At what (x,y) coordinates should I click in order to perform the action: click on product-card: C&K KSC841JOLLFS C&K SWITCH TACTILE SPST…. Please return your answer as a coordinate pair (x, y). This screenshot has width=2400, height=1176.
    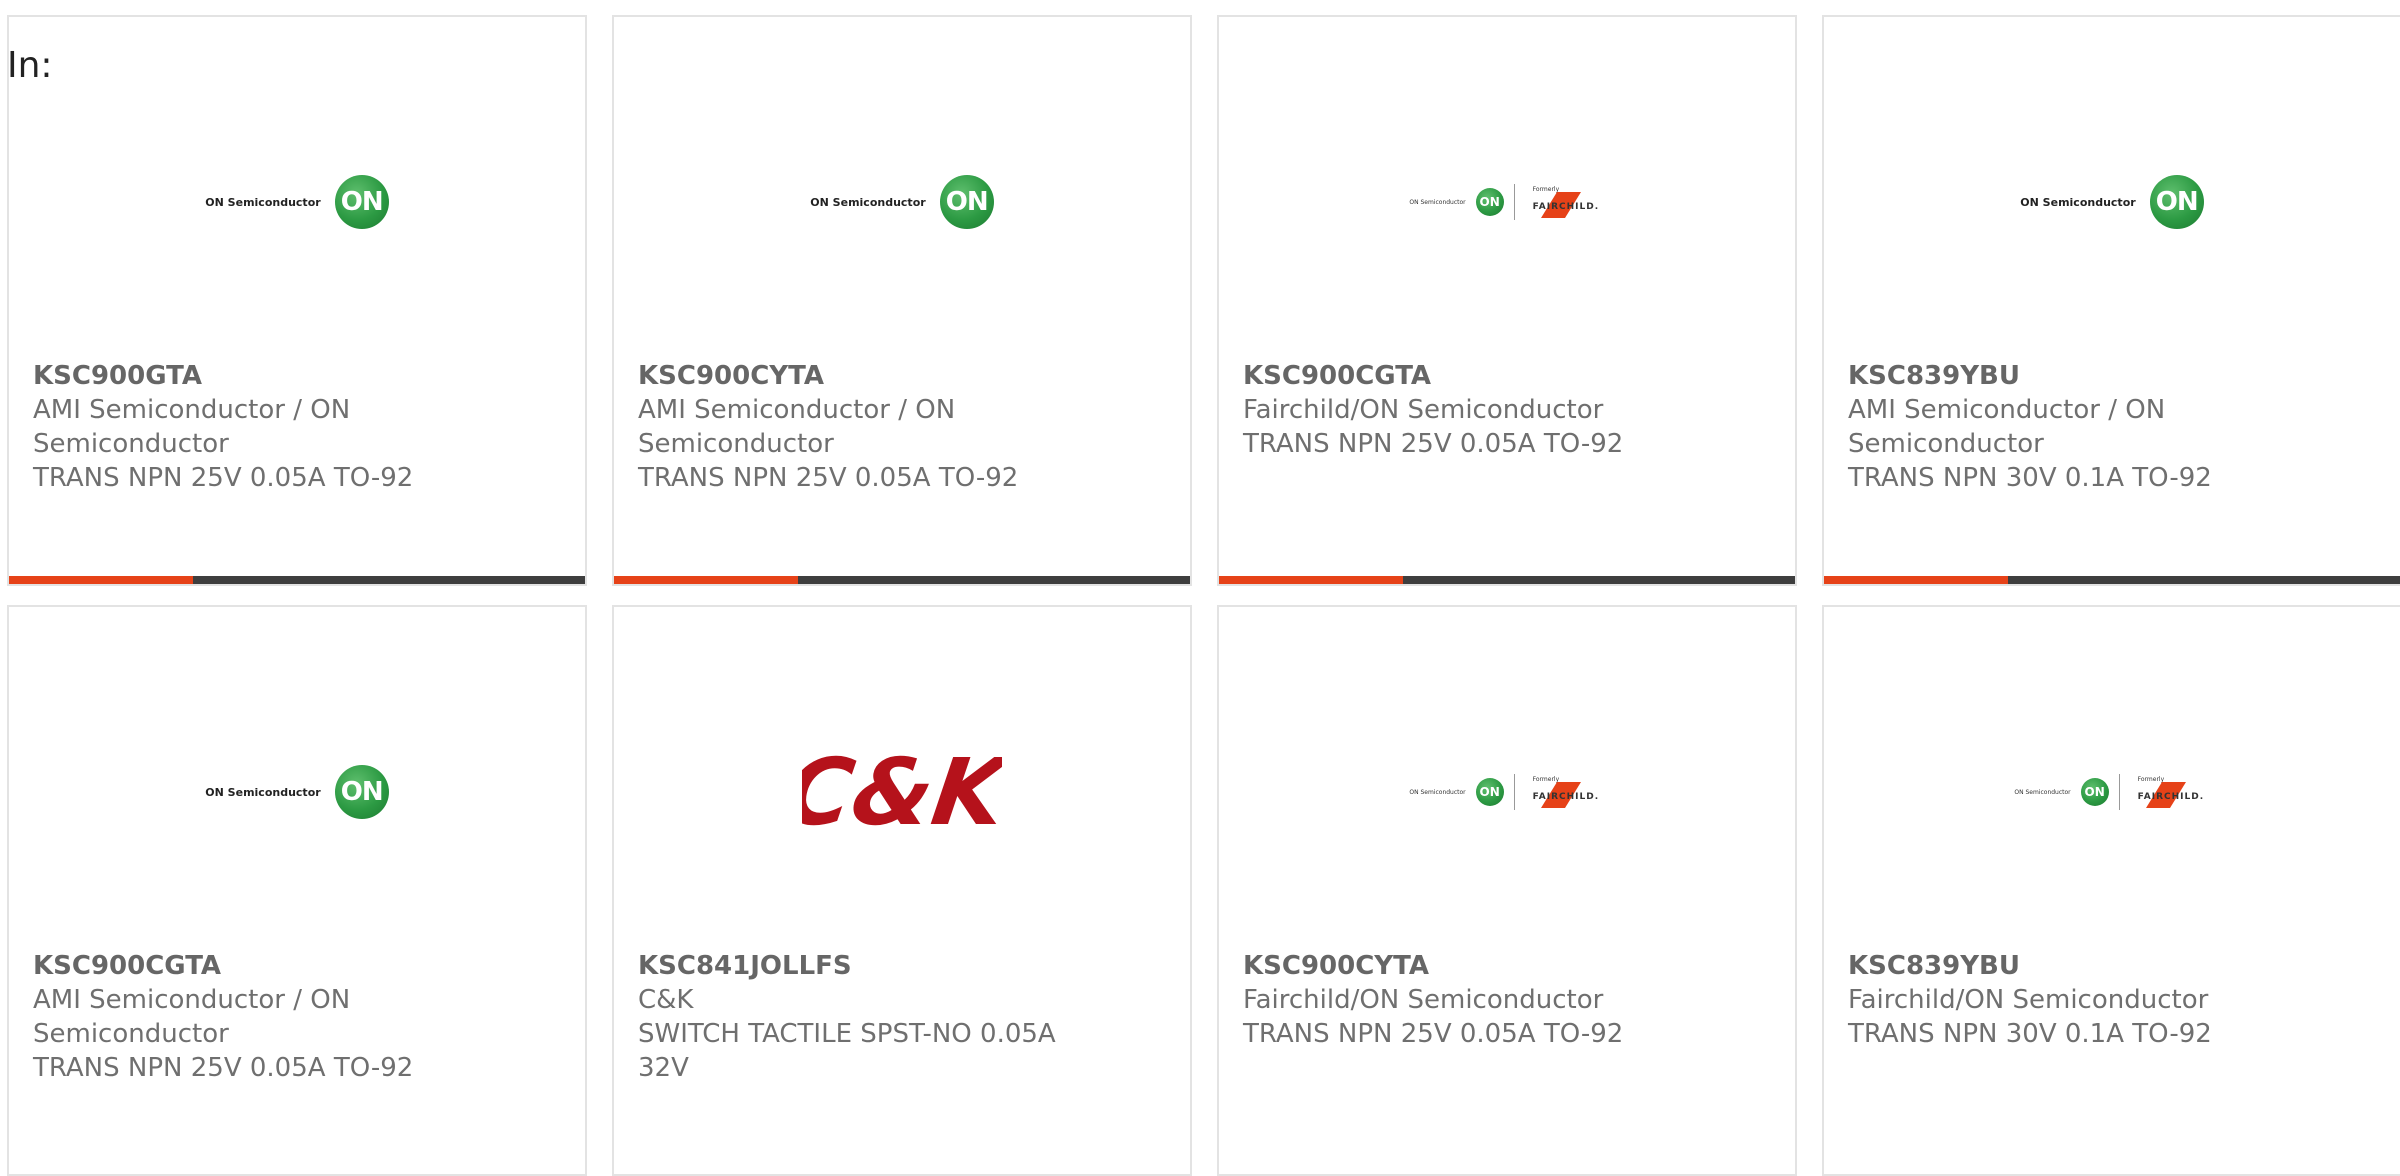
    Looking at the image, I should click on (902, 890).